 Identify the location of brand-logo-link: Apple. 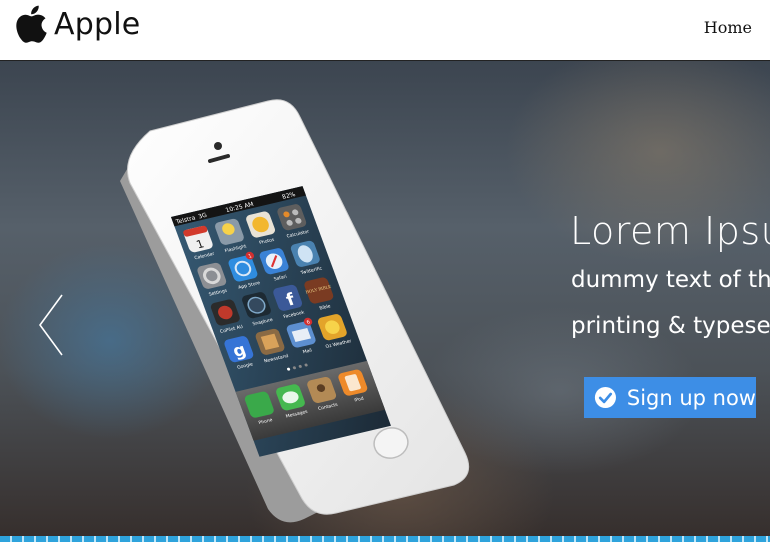
(76, 24).